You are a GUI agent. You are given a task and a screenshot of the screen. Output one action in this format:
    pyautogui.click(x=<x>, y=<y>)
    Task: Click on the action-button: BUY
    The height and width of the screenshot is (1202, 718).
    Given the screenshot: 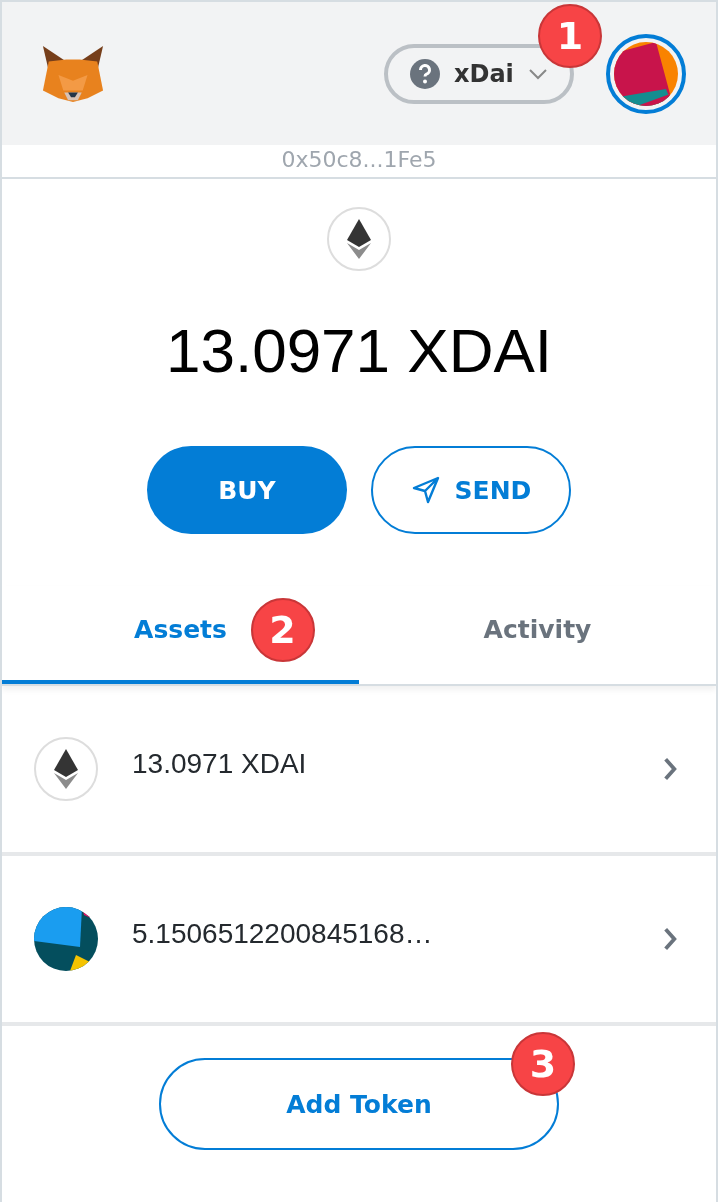 What is the action you would take?
    pyautogui.click(x=247, y=490)
    